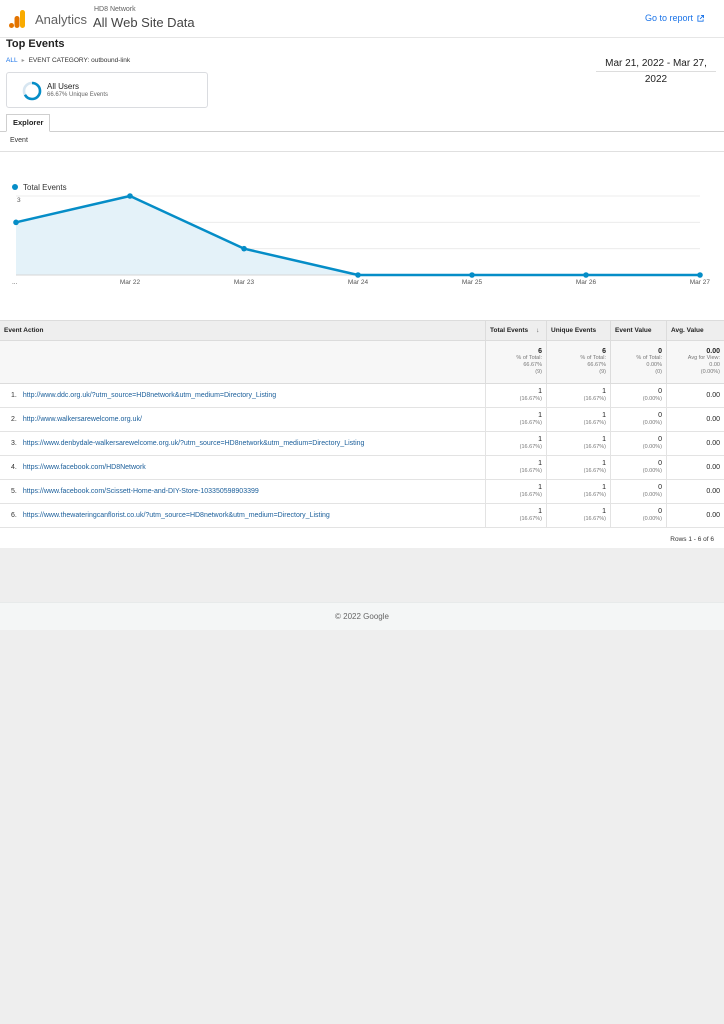 The width and height of the screenshot is (724, 1024). What do you see at coordinates (538, 330) in the screenshot?
I see `sort-down-arrow-icon: ↓` at bounding box center [538, 330].